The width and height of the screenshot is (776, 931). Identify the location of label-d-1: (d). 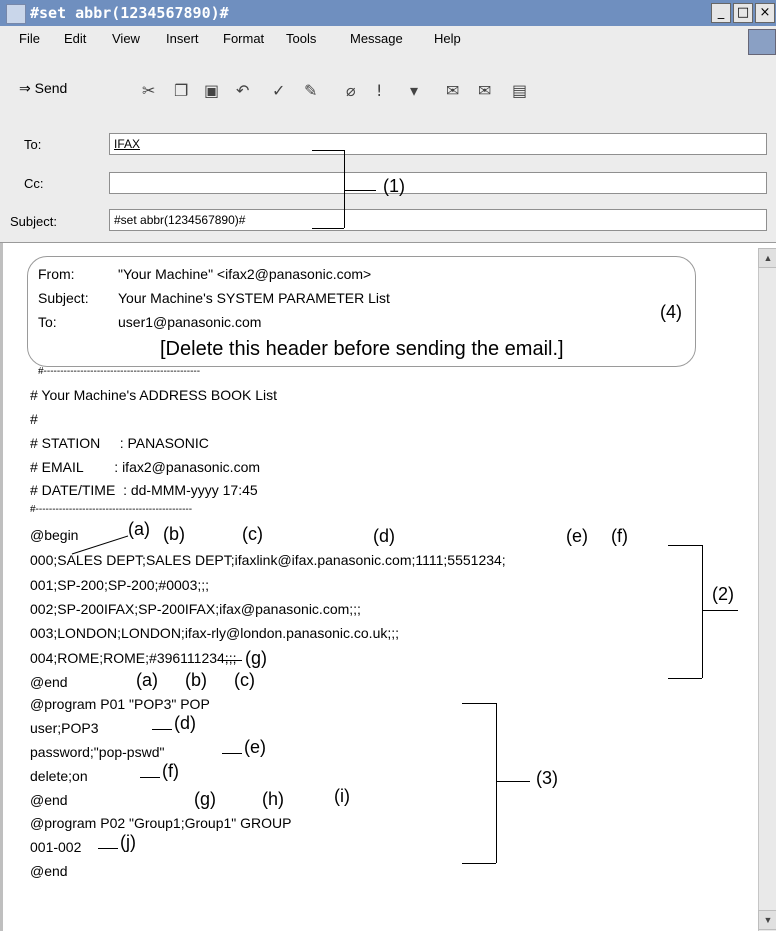
(384, 536).